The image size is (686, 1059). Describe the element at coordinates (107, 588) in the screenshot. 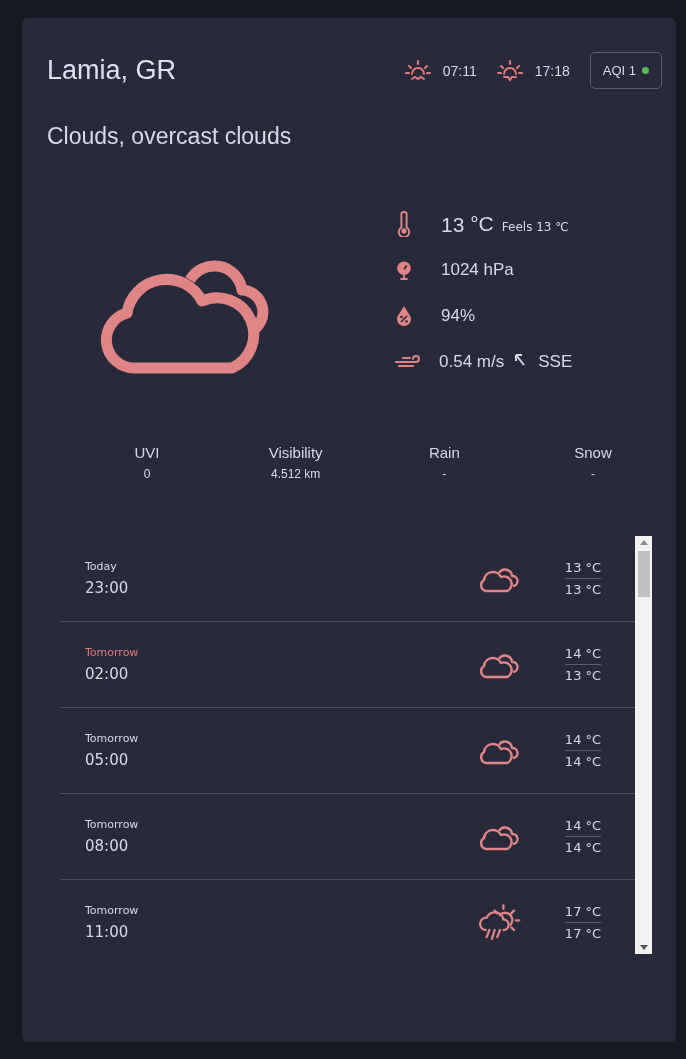

I see `hour-time: 23:00` at that location.